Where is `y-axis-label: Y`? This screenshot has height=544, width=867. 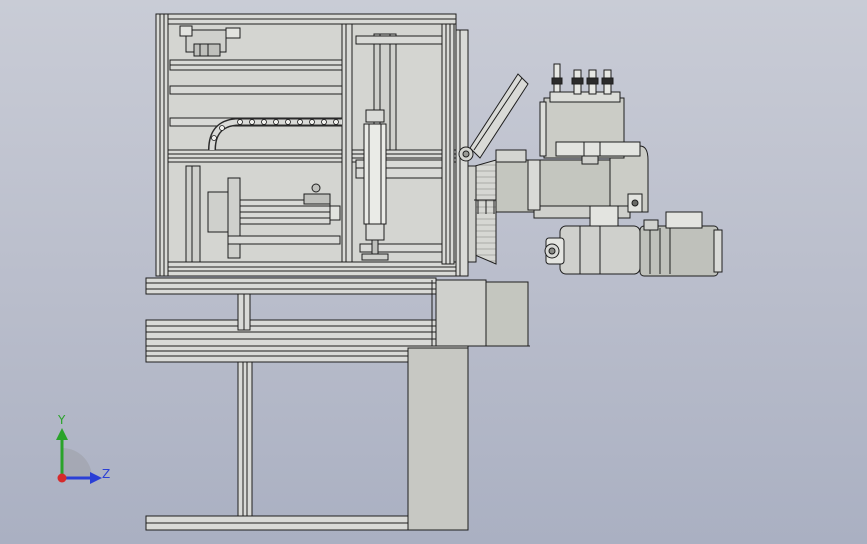 y-axis-label: Y is located at coordinates (62, 420).